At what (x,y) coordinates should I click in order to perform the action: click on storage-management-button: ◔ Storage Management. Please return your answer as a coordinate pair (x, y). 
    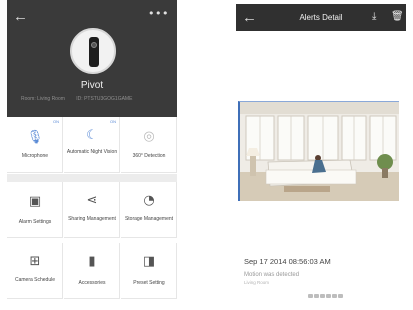
    Looking at the image, I should click on (149, 210).